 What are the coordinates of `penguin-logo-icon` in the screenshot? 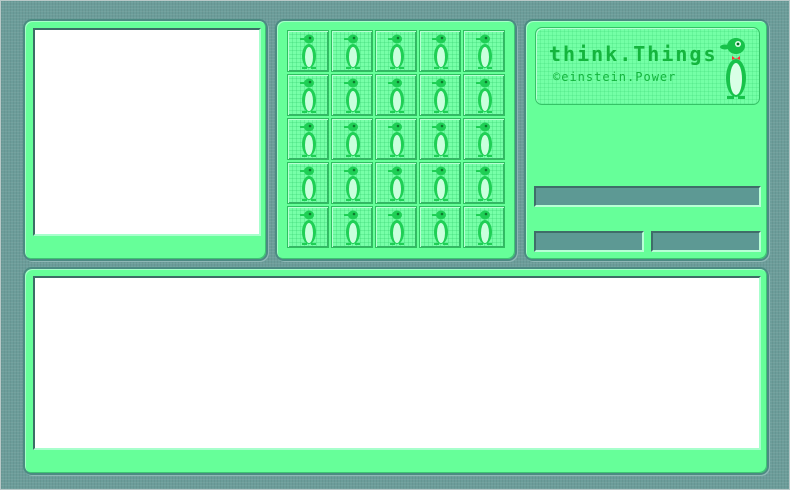 It's located at (733, 68).